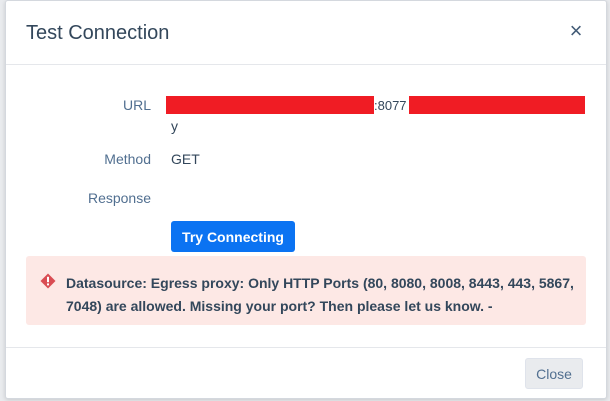  What do you see at coordinates (390, 105) in the screenshot?
I see `url-port: :8077` at bounding box center [390, 105].